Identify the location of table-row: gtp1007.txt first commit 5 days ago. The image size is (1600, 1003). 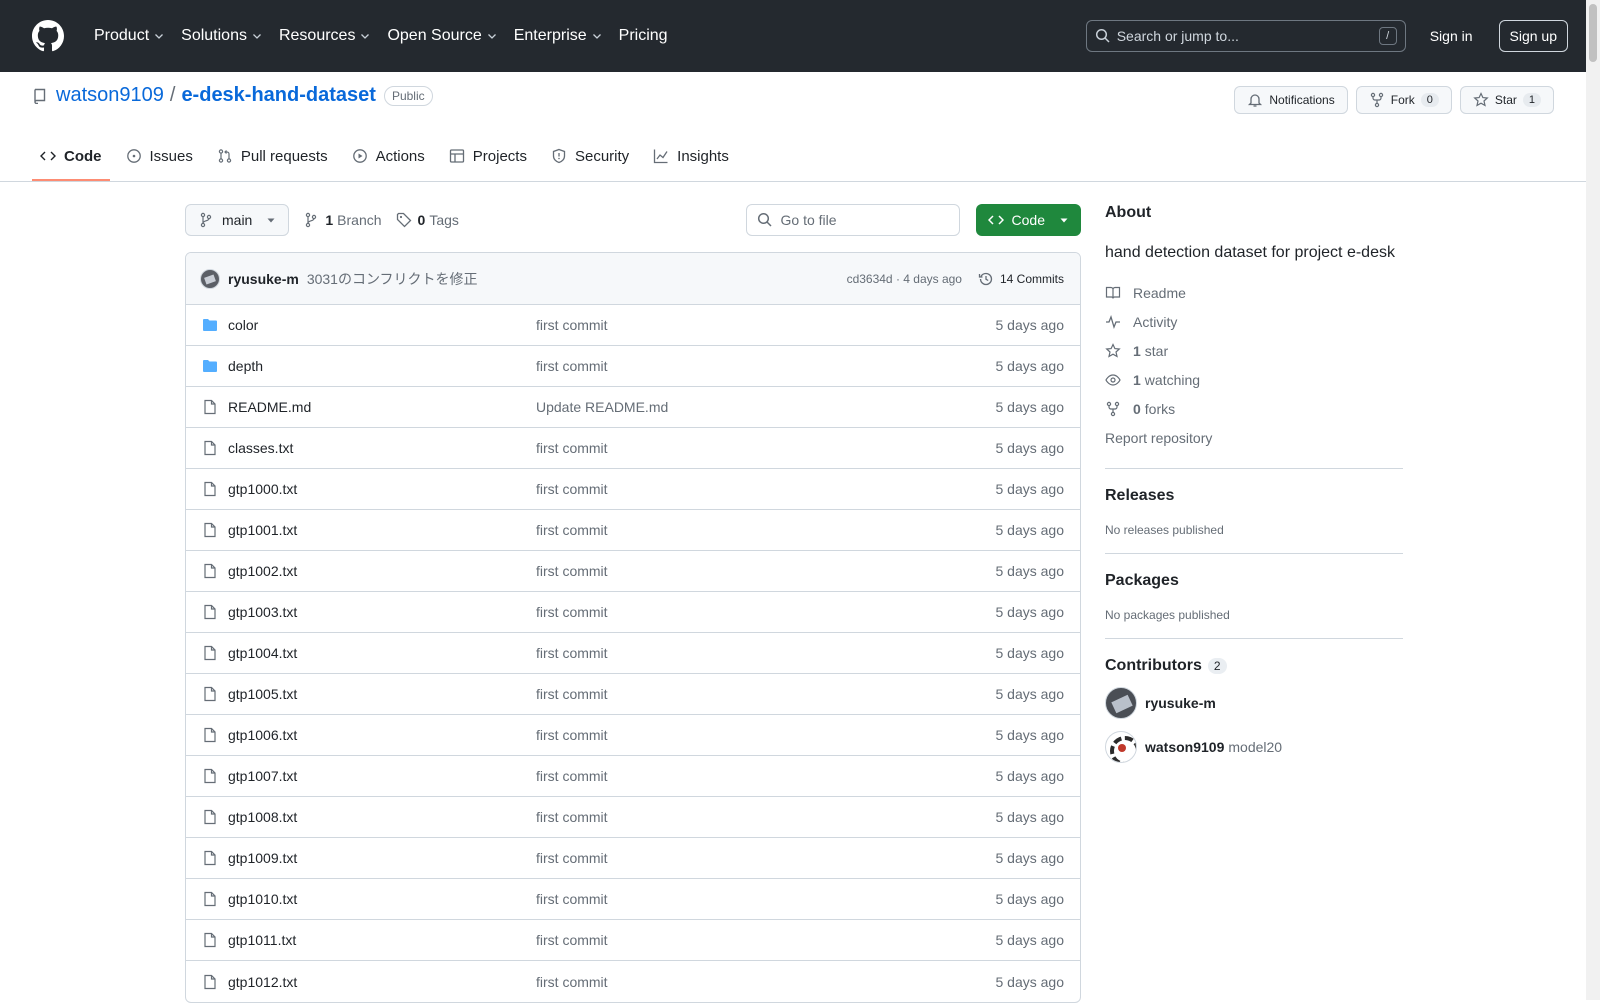
(633, 776).